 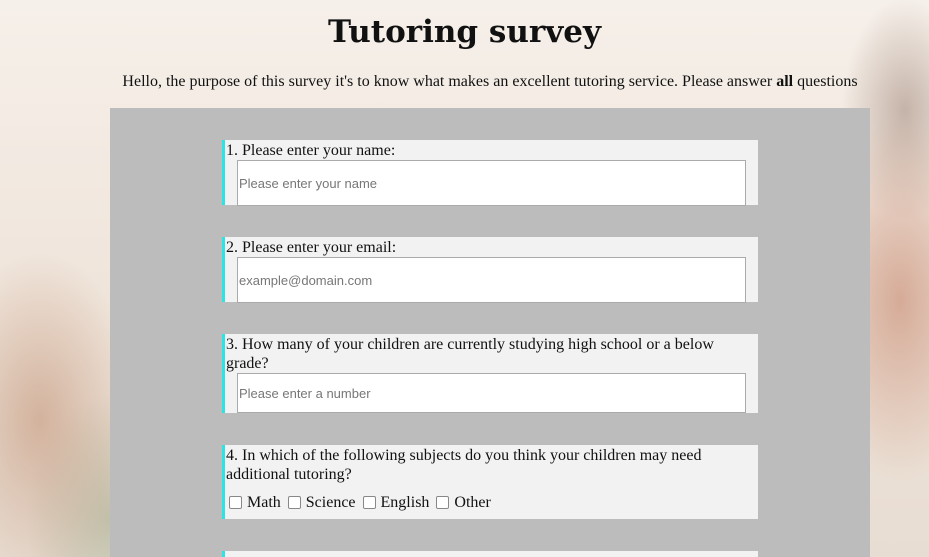 I want to click on science-label: Science, so click(x=330, y=502).